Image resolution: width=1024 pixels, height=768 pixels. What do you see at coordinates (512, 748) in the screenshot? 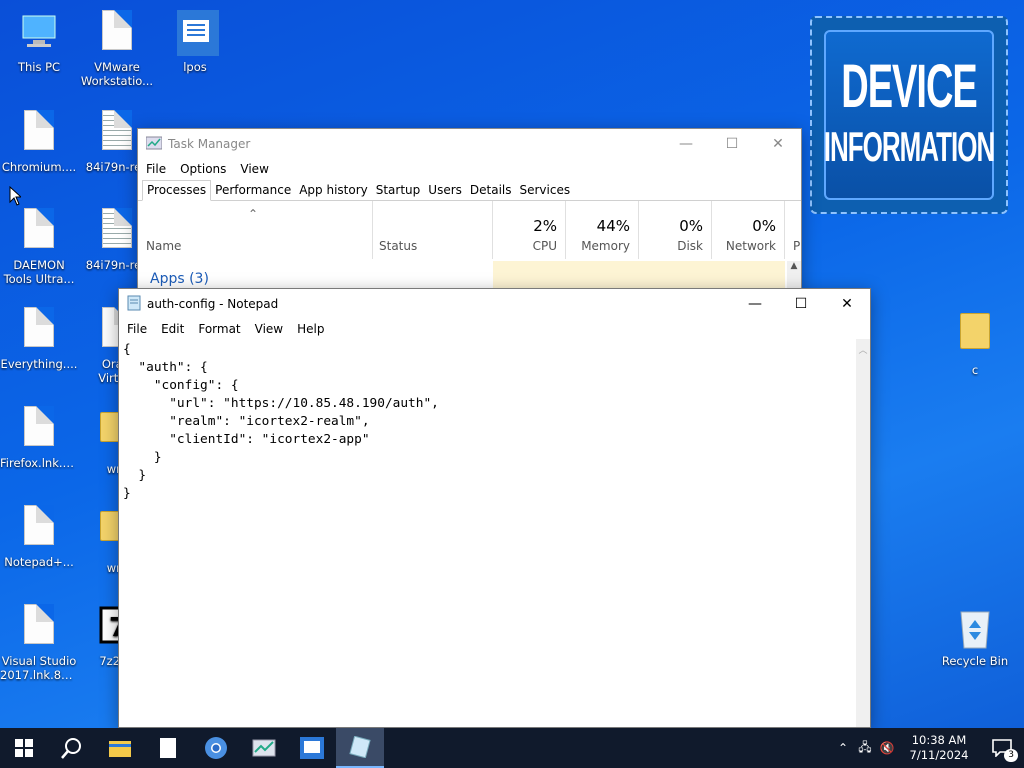
I see `taskbar: ⌃ 🖧 🔇 10:38 AM 7/11/2024 3` at bounding box center [512, 748].